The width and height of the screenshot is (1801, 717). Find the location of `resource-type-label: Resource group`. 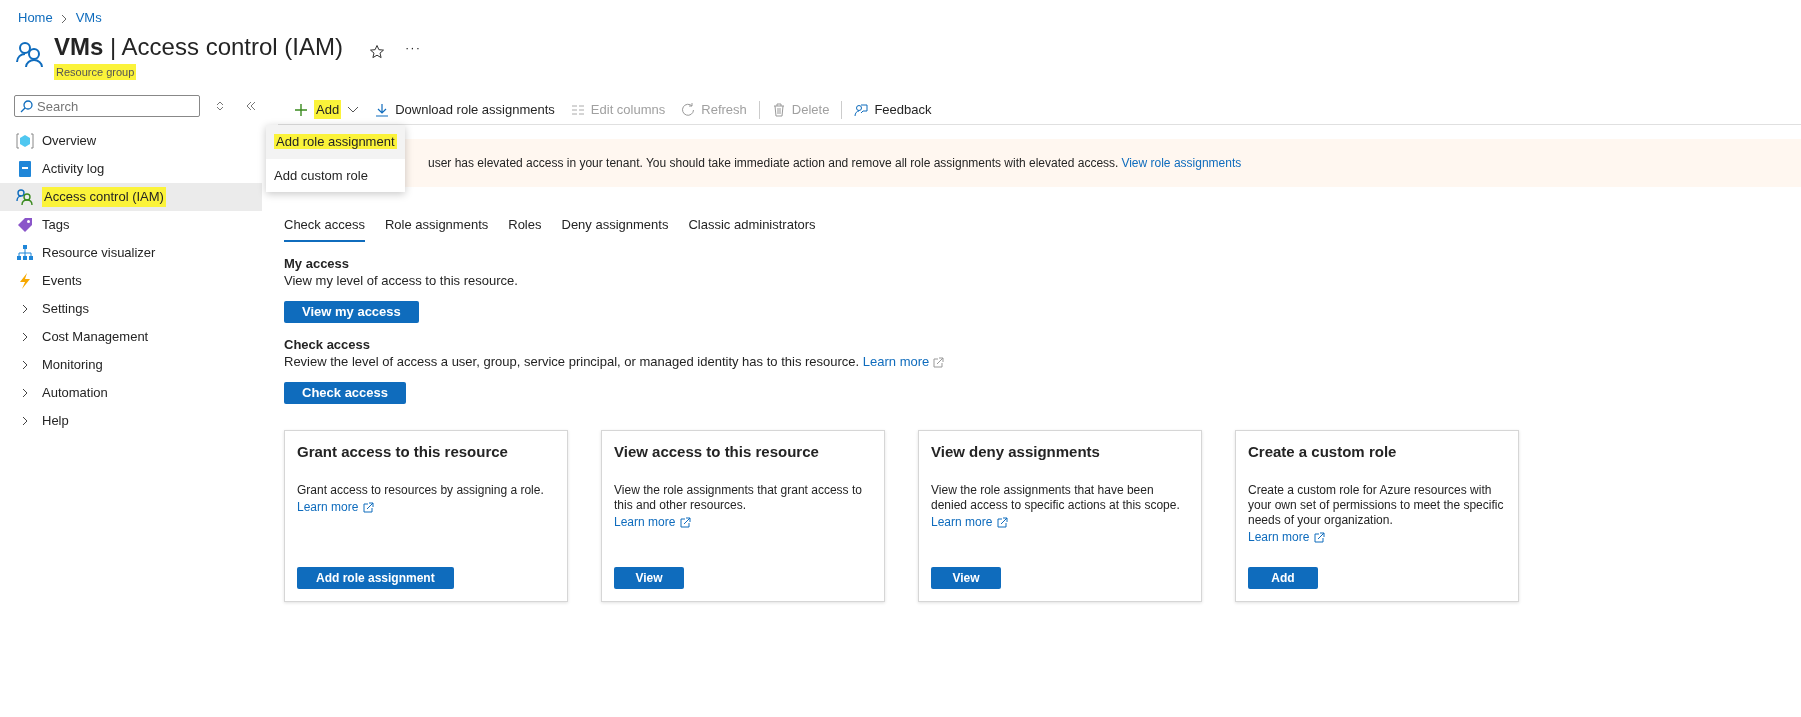

resource-type-label: Resource group is located at coordinates (95, 71).